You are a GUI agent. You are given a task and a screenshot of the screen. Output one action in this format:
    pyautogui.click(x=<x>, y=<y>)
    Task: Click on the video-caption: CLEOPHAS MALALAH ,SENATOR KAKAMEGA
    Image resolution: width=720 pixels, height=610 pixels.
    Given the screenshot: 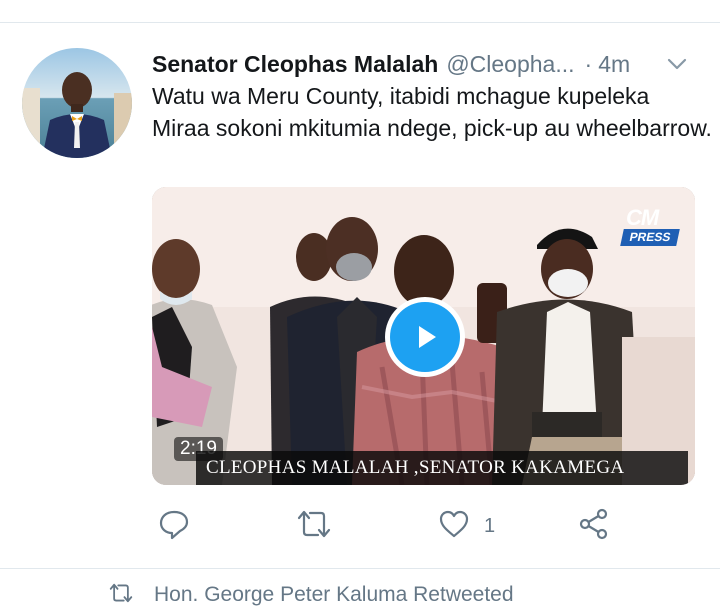 What is the action you would take?
    pyautogui.click(x=415, y=467)
    